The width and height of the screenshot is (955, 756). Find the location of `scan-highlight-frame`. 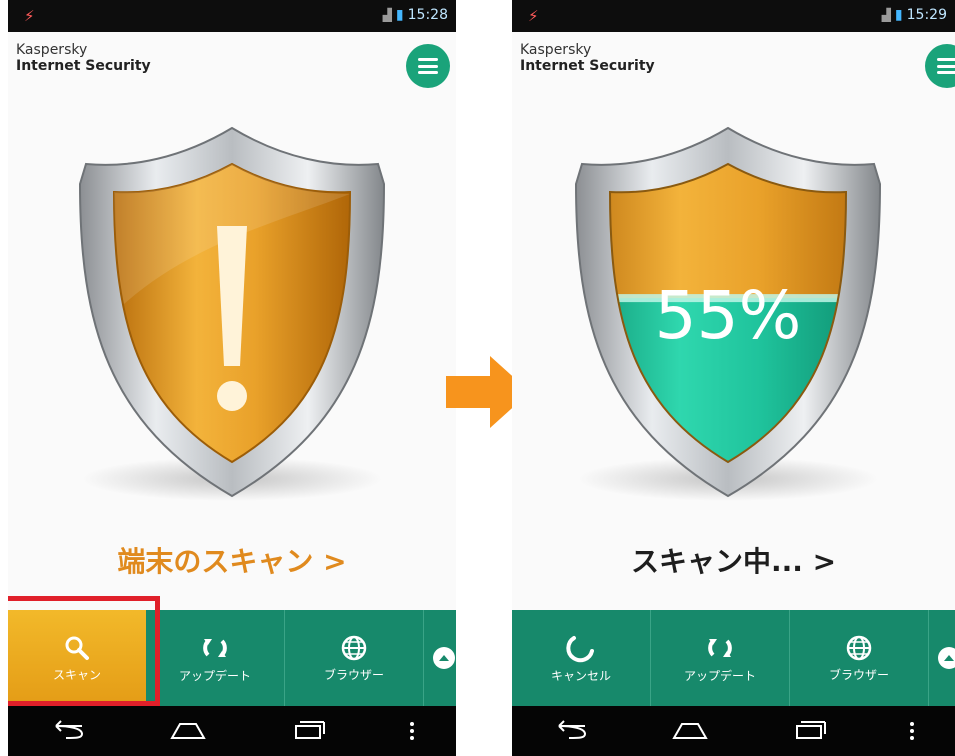

scan-highlight-frame is located at coordinates (84, 651).